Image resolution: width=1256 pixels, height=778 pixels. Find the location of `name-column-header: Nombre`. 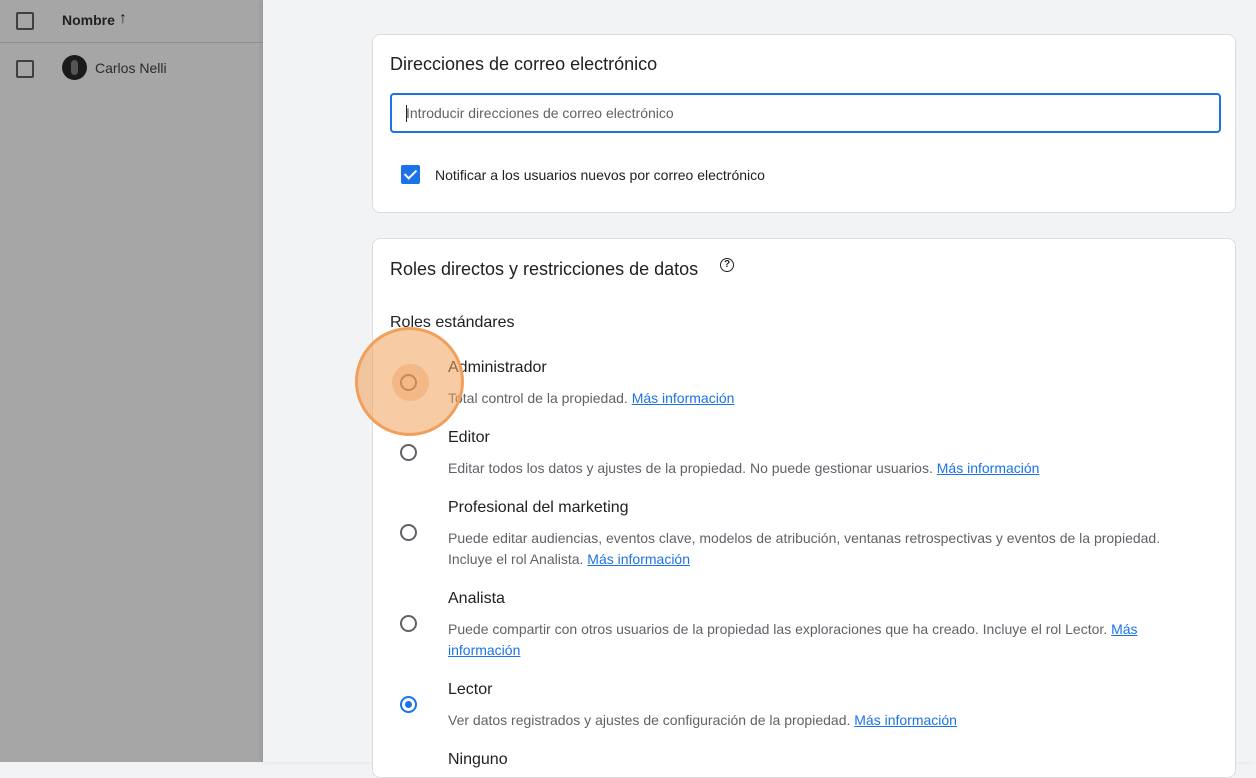

name-column-header: Nombre is located at coordinates (88, 20).